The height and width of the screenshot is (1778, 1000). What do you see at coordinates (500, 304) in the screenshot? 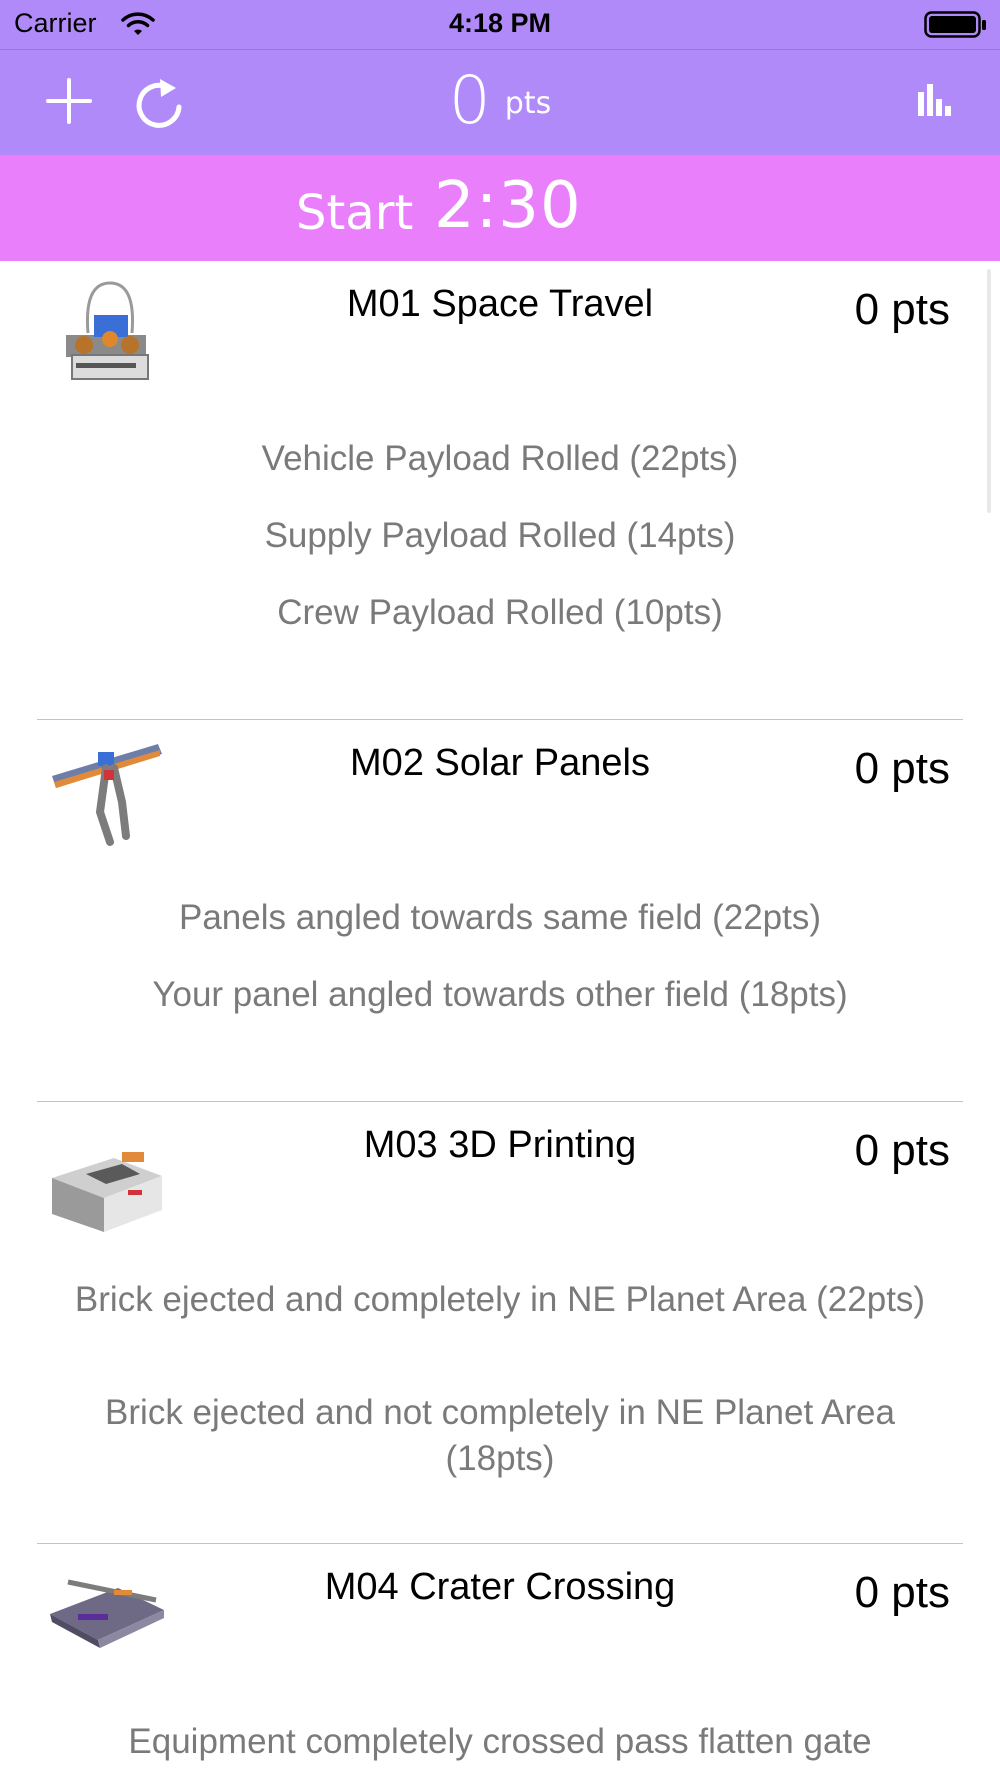
I see `mission-title: M01 Space Travel` at bounding box center [500, 304].